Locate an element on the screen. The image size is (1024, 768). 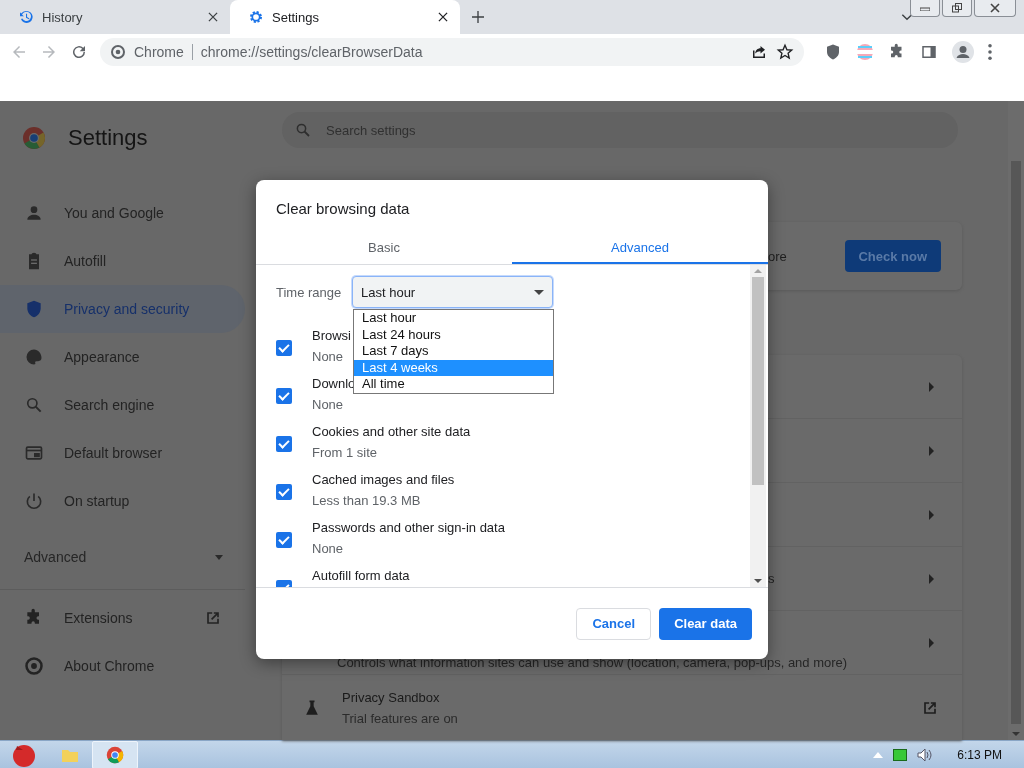
new-tab-icon is located at coordinates (478, 17).